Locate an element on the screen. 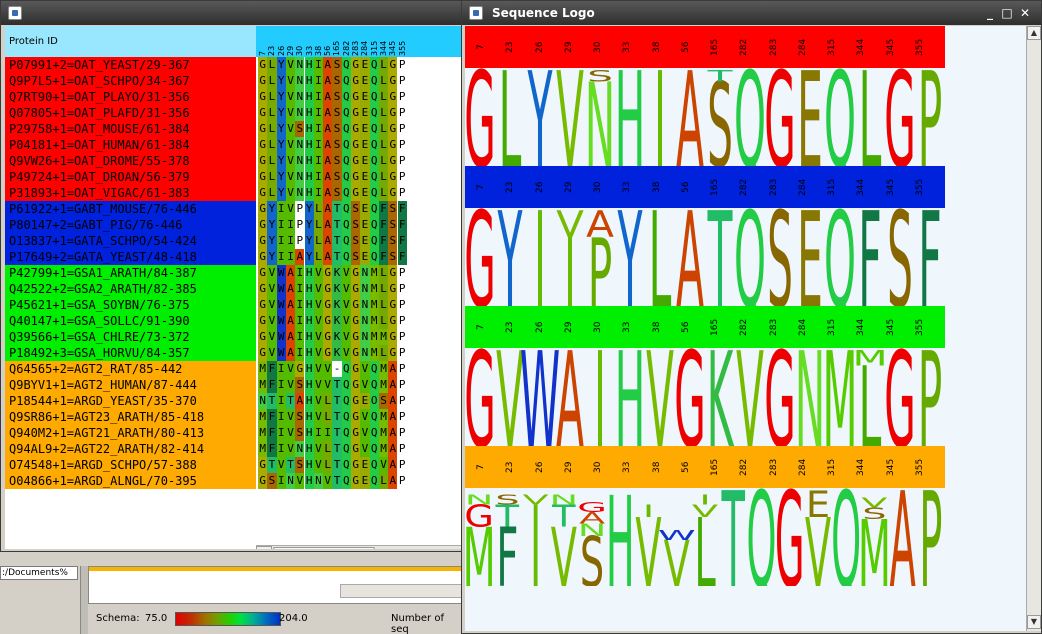  logo-vertical-scrollbar: ▲ ▼ is located at coordinates (1033, 328).